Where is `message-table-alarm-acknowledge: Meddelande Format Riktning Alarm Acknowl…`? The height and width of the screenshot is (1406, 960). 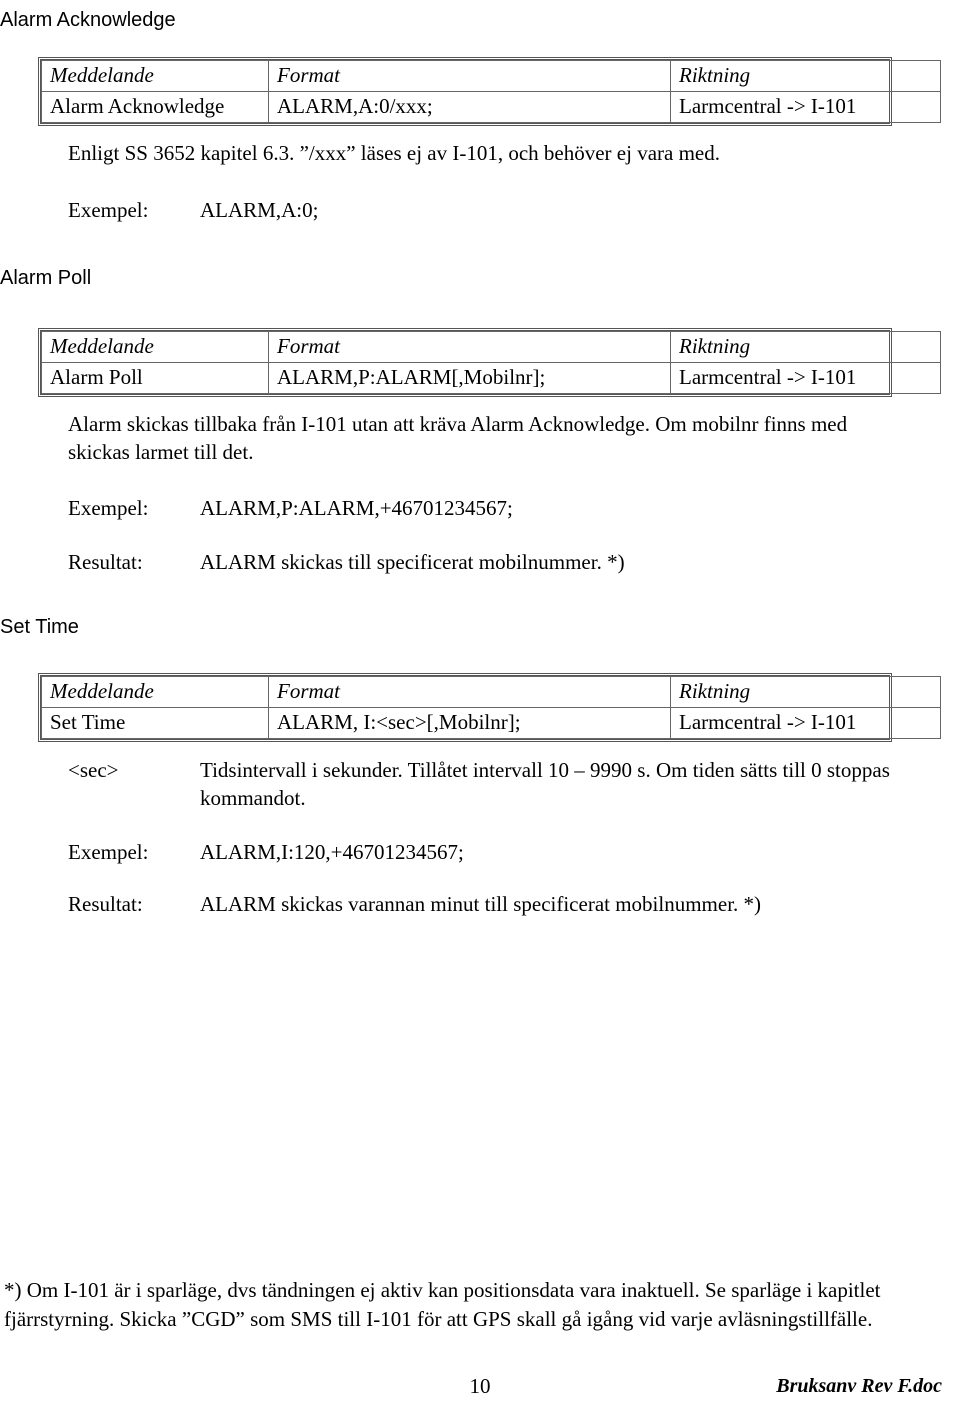
message-table-alarm-acknowledge: Meddelande Format Riktning Alarm Acknowl… is located at coordinates (489, 91).